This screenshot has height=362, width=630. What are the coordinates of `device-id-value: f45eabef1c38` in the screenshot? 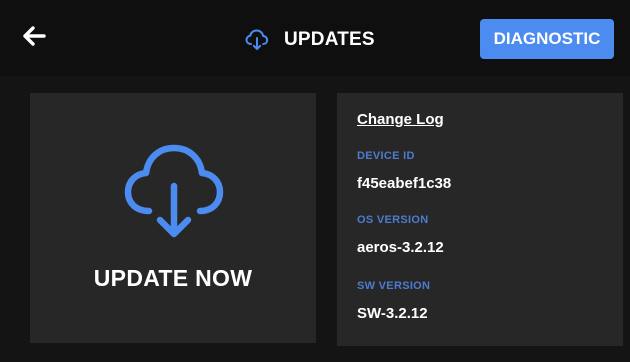 It's located at (404, 183).